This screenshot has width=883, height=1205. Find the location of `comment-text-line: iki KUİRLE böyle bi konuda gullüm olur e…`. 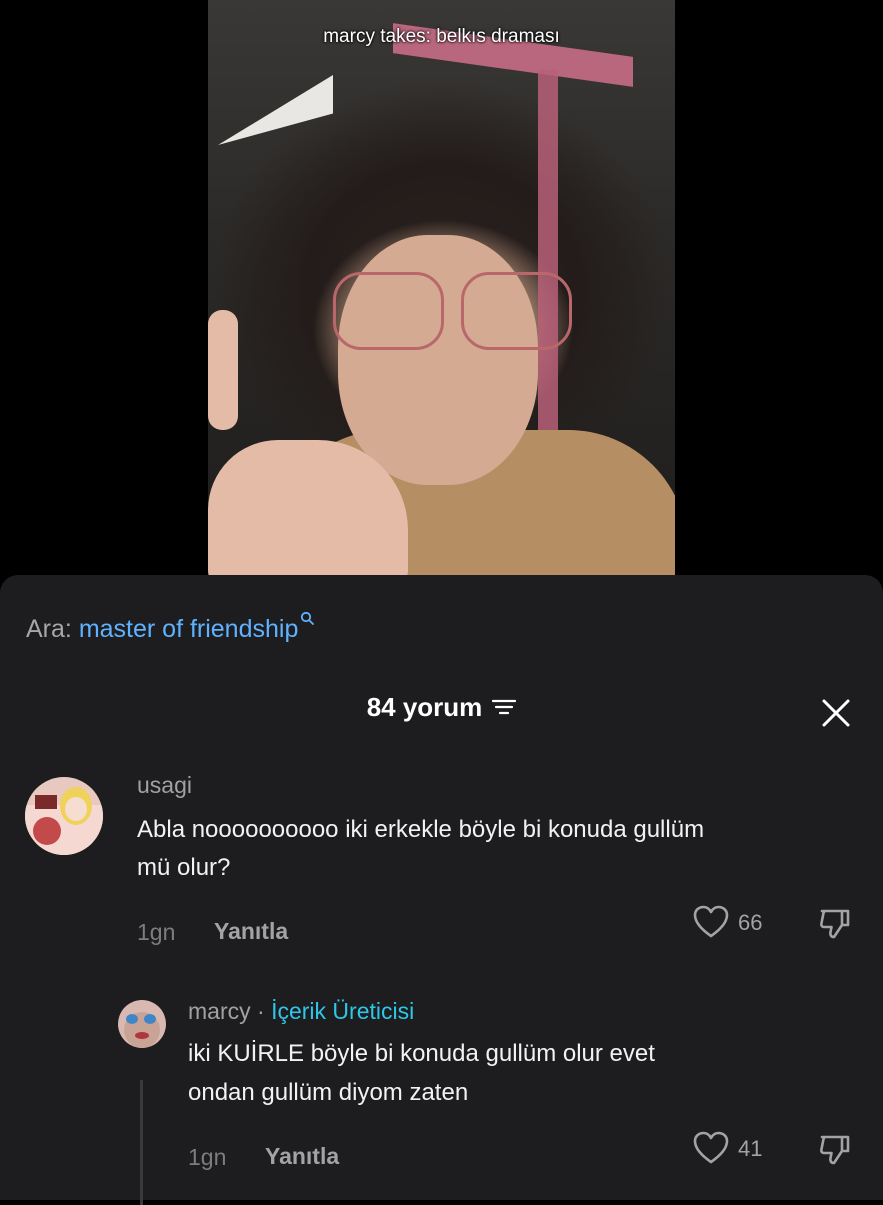

comment-text-line: iki KUİRLE böyle bi konuda gullüm olur e… is located at coordinates (421, 1053).